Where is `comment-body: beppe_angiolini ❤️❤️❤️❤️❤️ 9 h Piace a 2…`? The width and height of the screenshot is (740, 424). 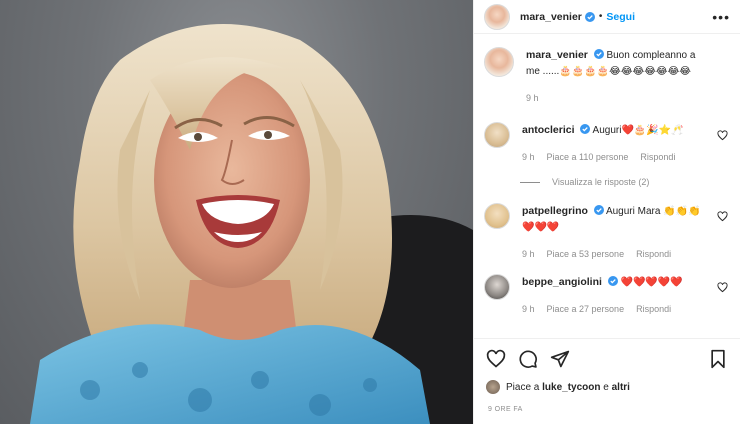
comment-body: beppe_angiolini ❤️❤️❤️❤️❤️ 9 h Piace a 2… is located at coordinates (626, 295).